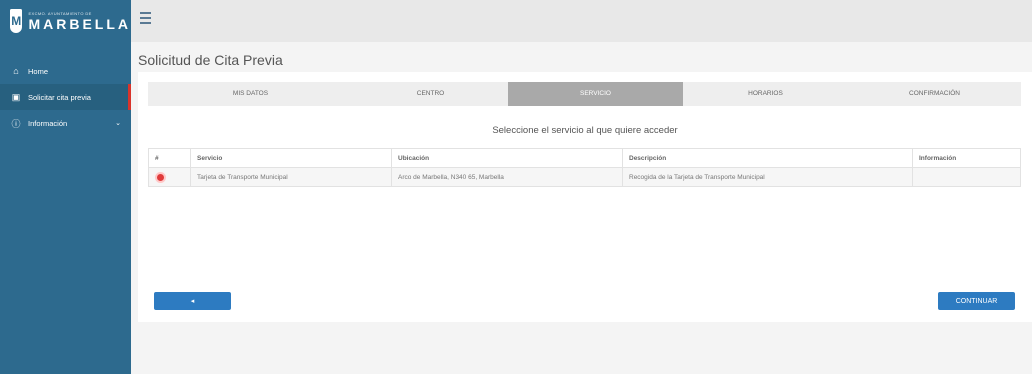 This screenshot has height=374, width=1032. Describe the element at coordinates (160, 177) in the screenshot. I see `service-radio` at that location.